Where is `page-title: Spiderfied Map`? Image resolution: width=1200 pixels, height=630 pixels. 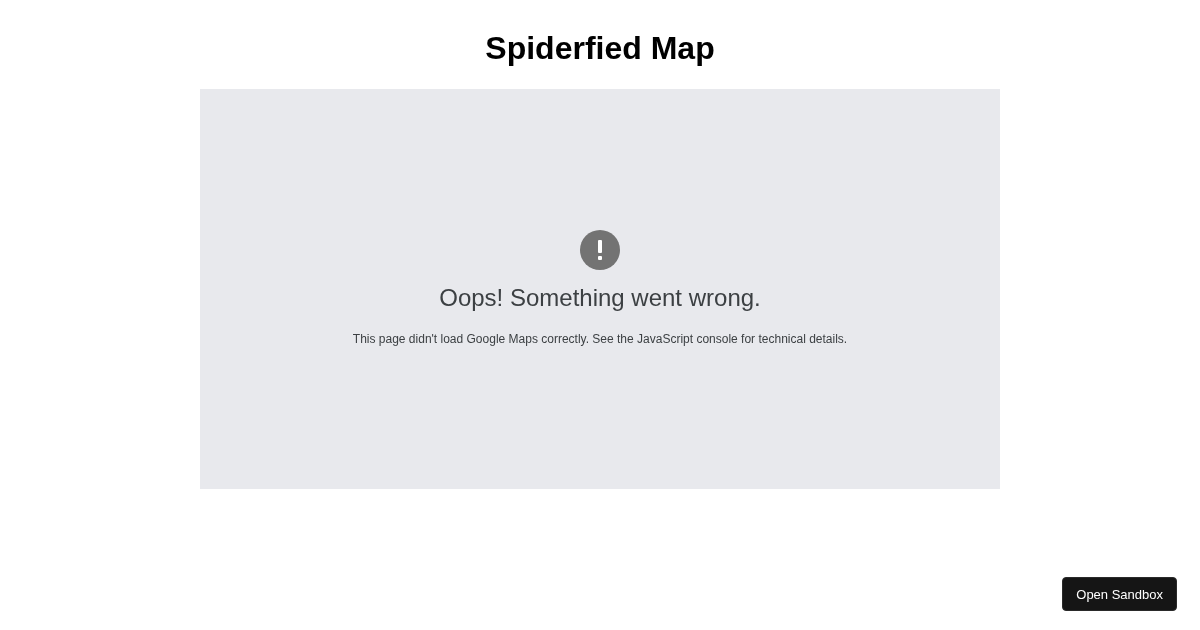 page-title: Spiderfied Map is located at coordinates (600, 48).